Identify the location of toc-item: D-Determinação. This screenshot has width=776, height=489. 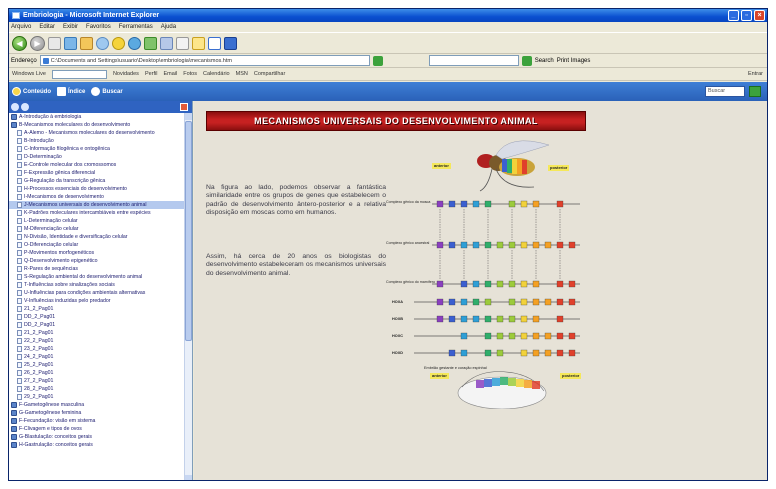
(97, 157).